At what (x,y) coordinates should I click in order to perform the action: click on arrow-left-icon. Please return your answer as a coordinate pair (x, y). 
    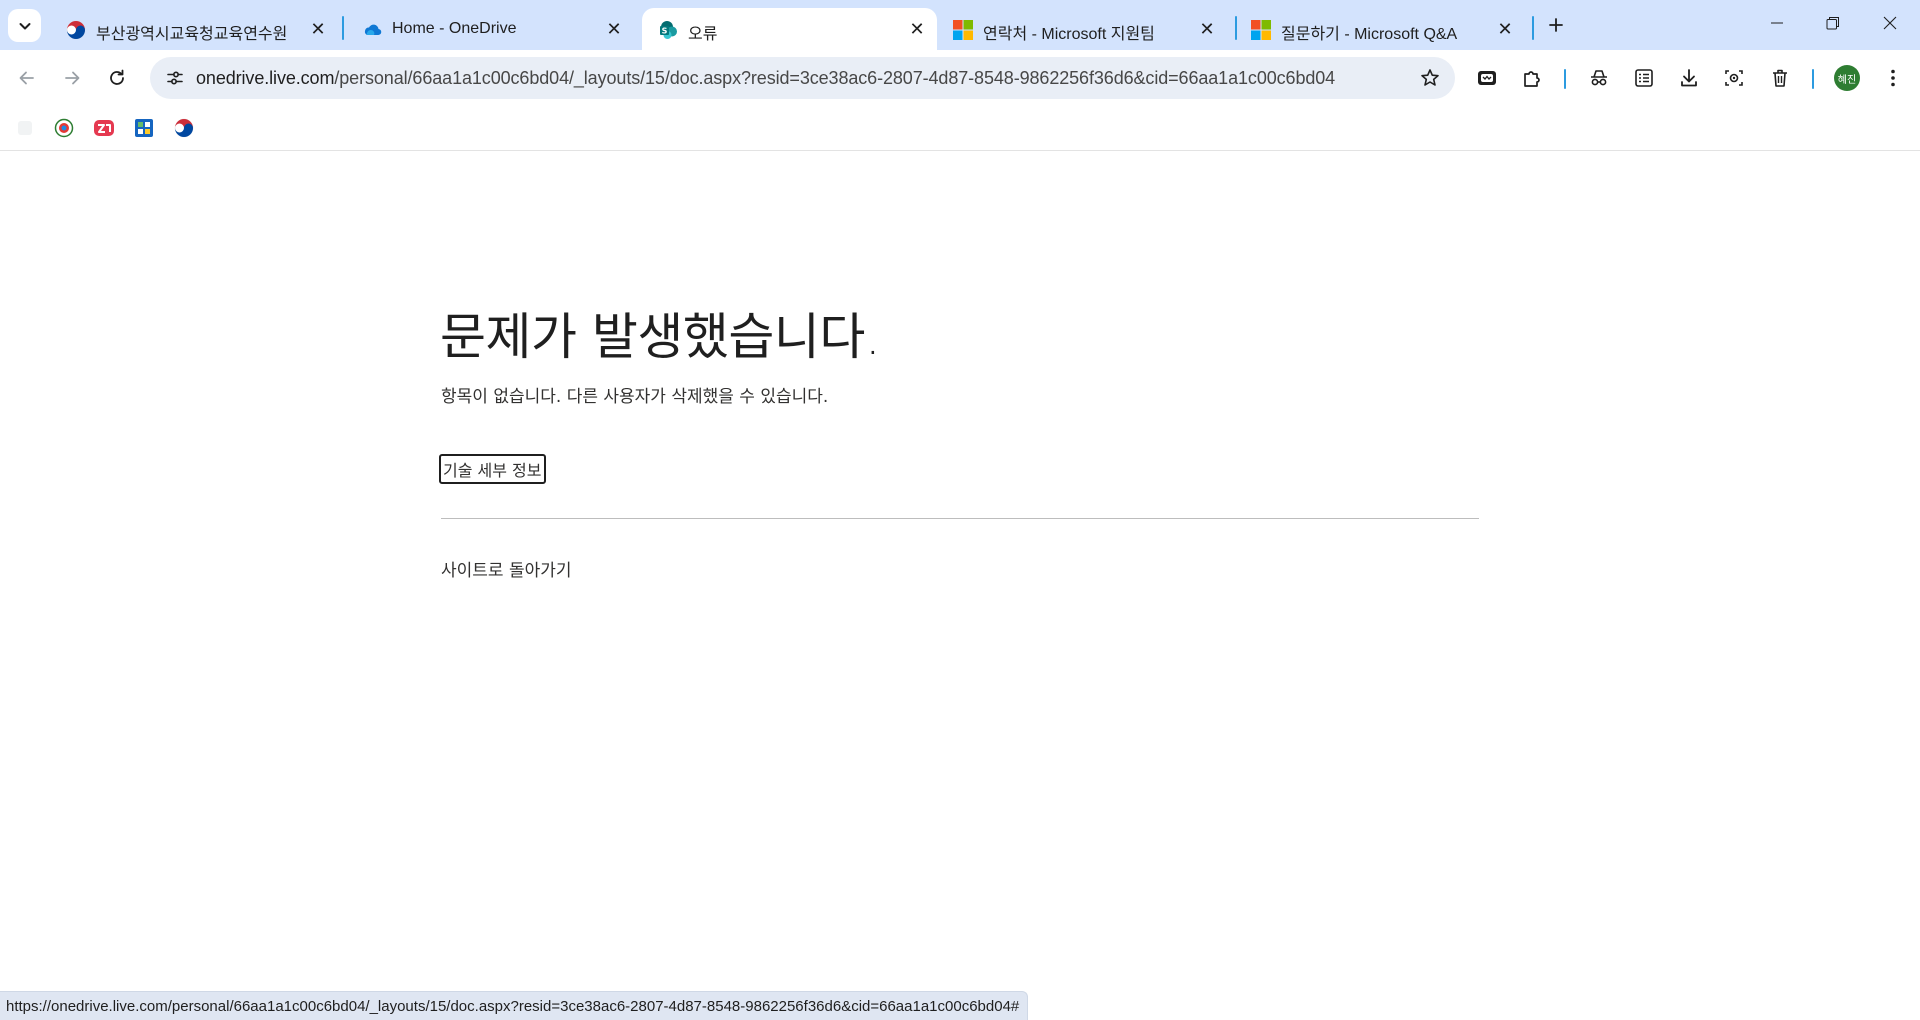
    Looking at the image, I should click on (26, 78).